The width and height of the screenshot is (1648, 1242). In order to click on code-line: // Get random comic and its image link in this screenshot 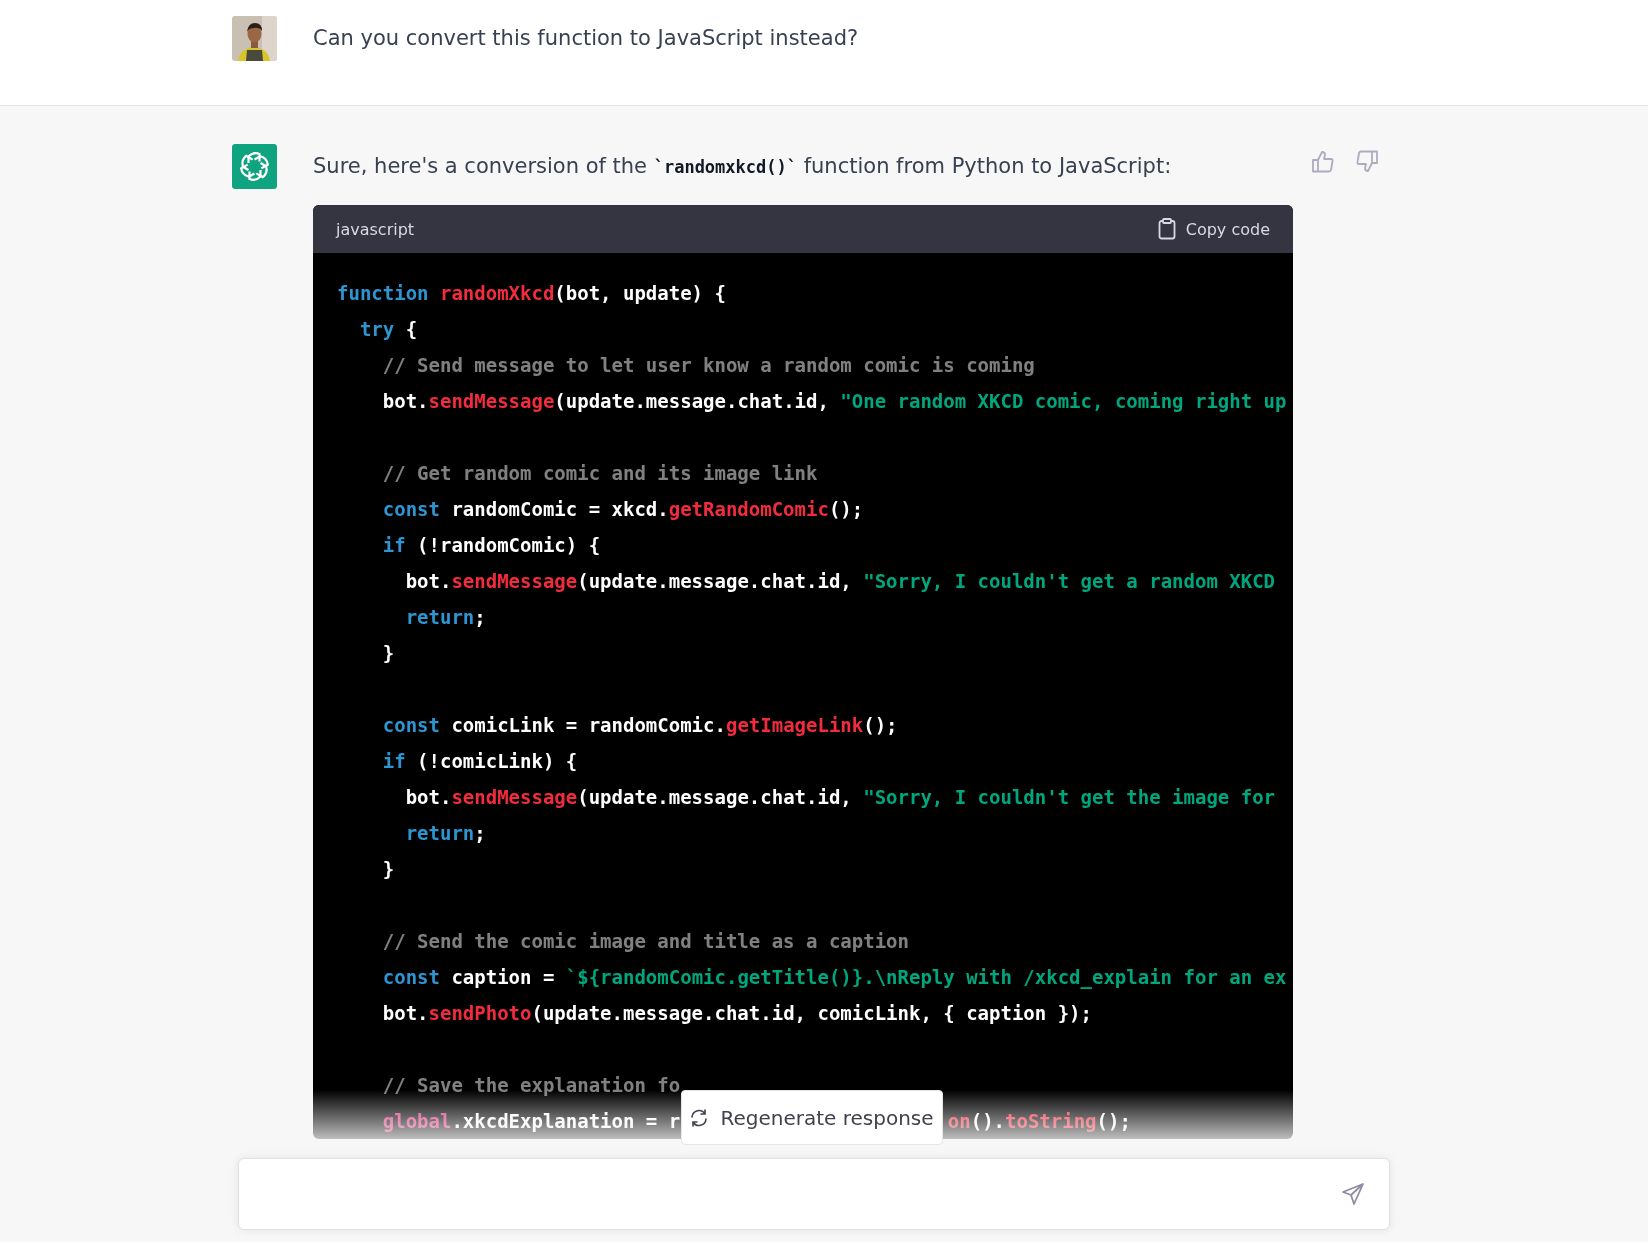, I will do `click(599, 473)`.